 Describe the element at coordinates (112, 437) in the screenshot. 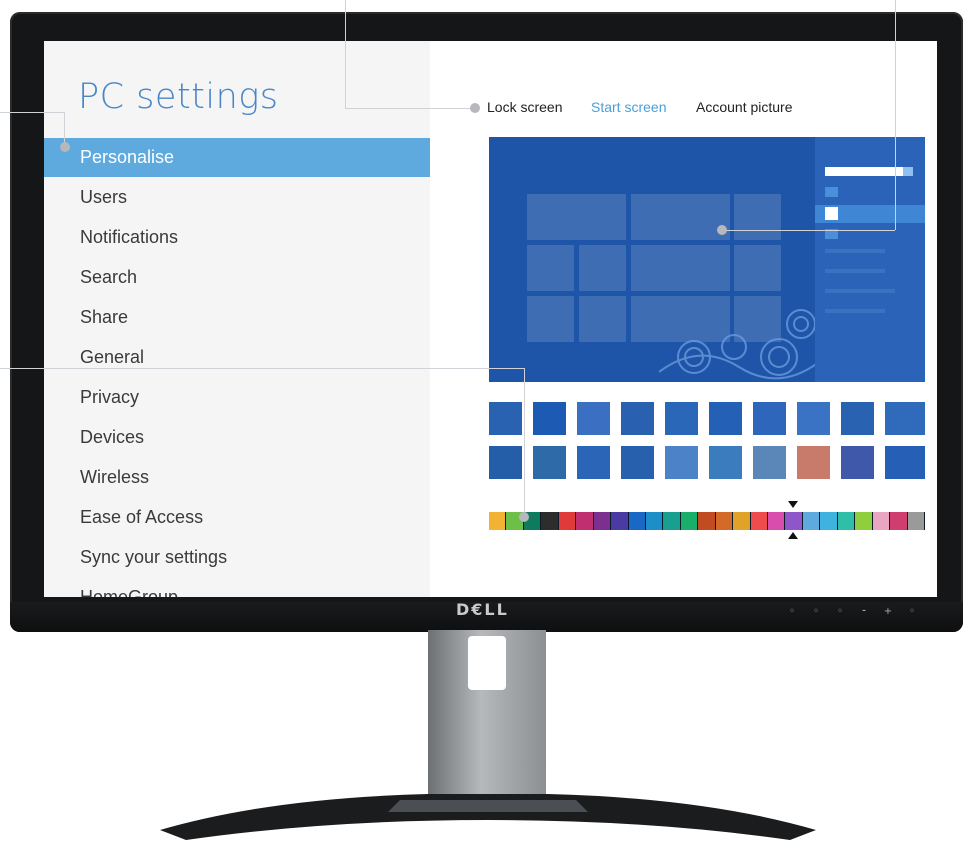

I see `nav-item-label: Devices` at that location.